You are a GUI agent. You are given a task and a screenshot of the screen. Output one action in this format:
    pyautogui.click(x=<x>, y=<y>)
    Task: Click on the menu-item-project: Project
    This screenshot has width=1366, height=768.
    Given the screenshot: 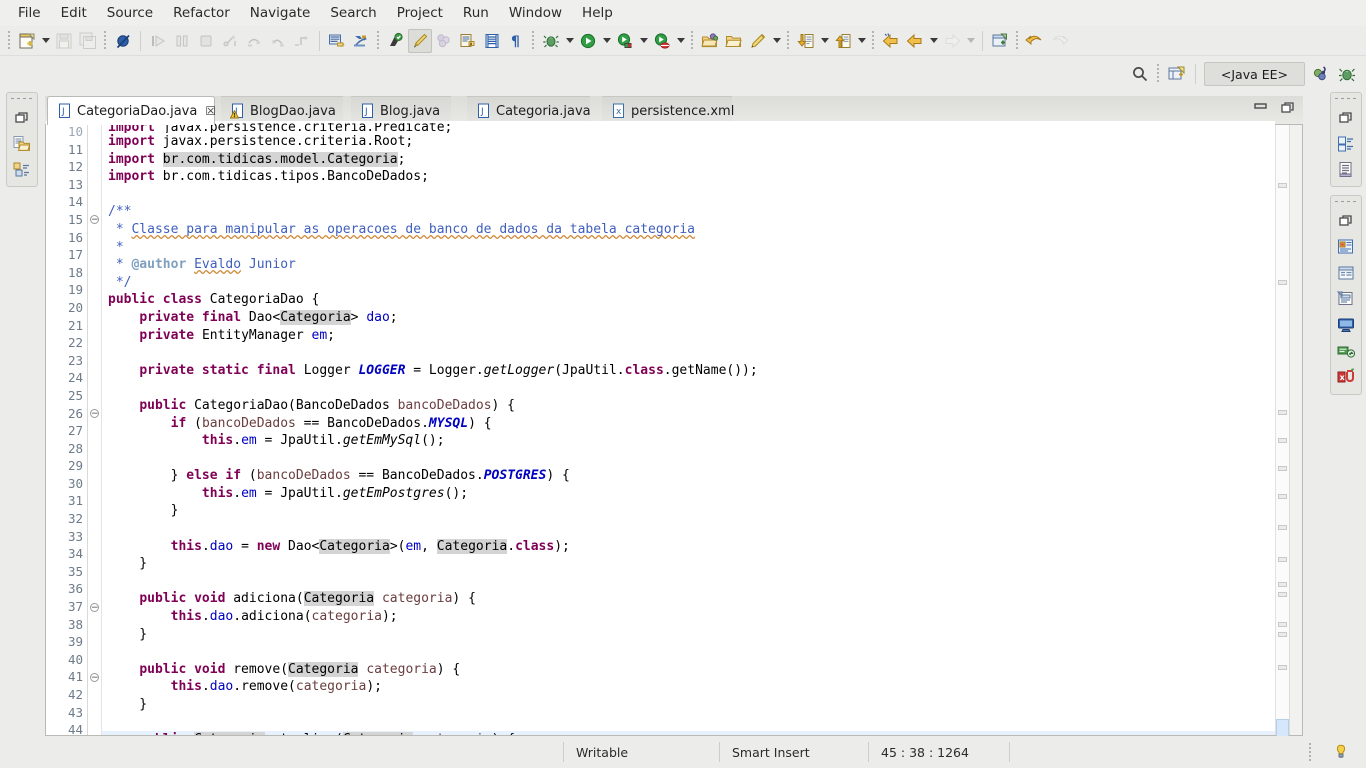 What is the action you would take?
    pyautogui.click(x=420, y=13)
    